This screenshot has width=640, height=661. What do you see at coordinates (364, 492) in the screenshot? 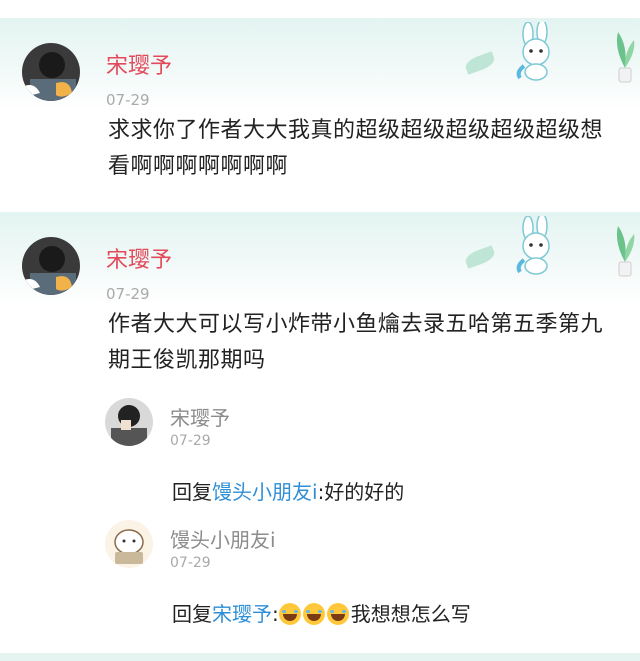
I see `reply-content: 好的好的` at bounding box center [364, 492].